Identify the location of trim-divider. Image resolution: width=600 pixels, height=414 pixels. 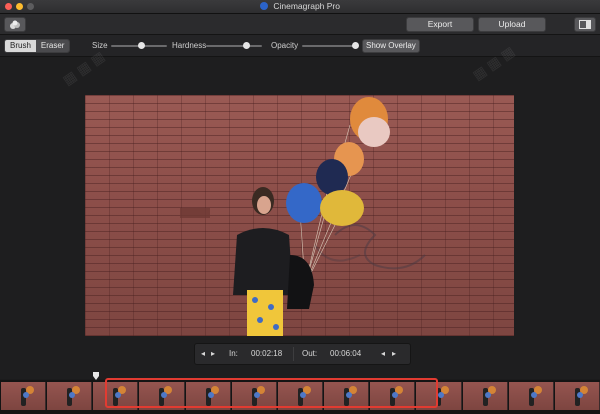
(293, 354).